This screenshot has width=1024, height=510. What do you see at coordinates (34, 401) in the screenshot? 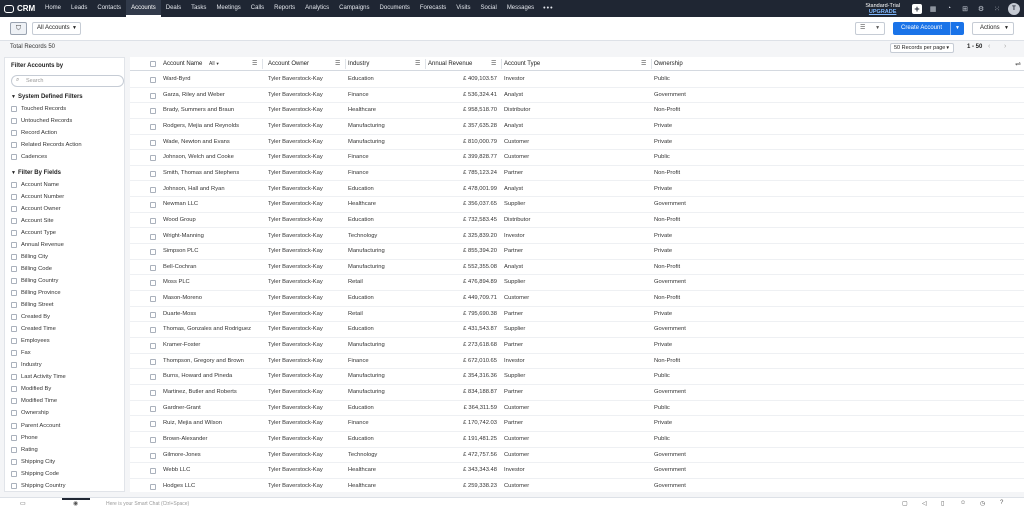
I see `field-filter-modified-time: Modified Time` at bounding box center [34, 401].